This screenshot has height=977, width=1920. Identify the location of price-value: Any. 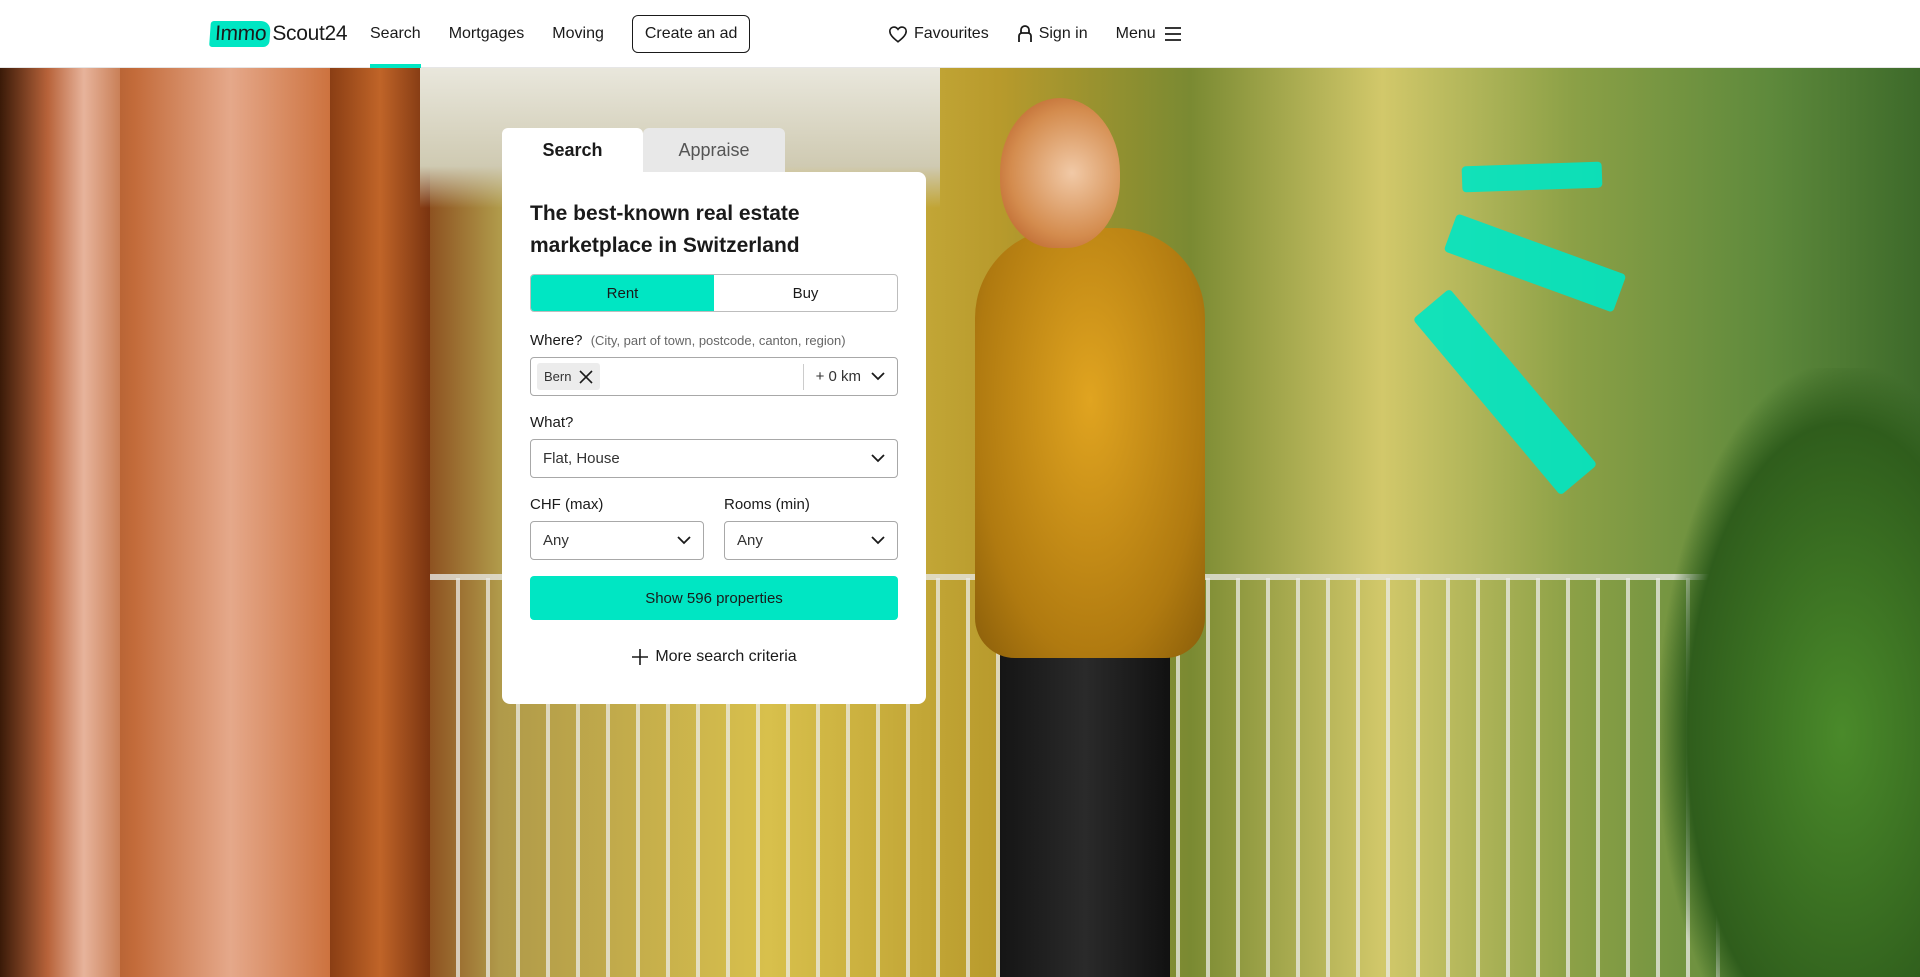
(556, 540).